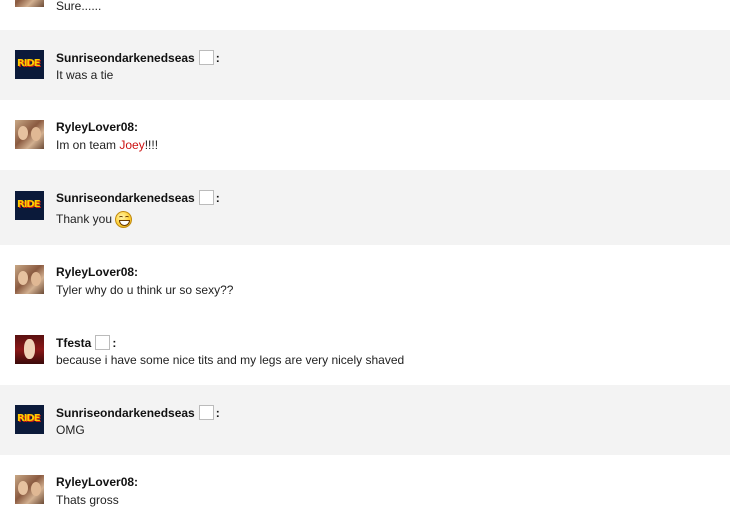 This screenshot has height=518, width=730. Describe the element at coordinates (365, 135) in the screenshot. I see `message-row: RyleyLover08: Im on team Joey!!!!` at that location.